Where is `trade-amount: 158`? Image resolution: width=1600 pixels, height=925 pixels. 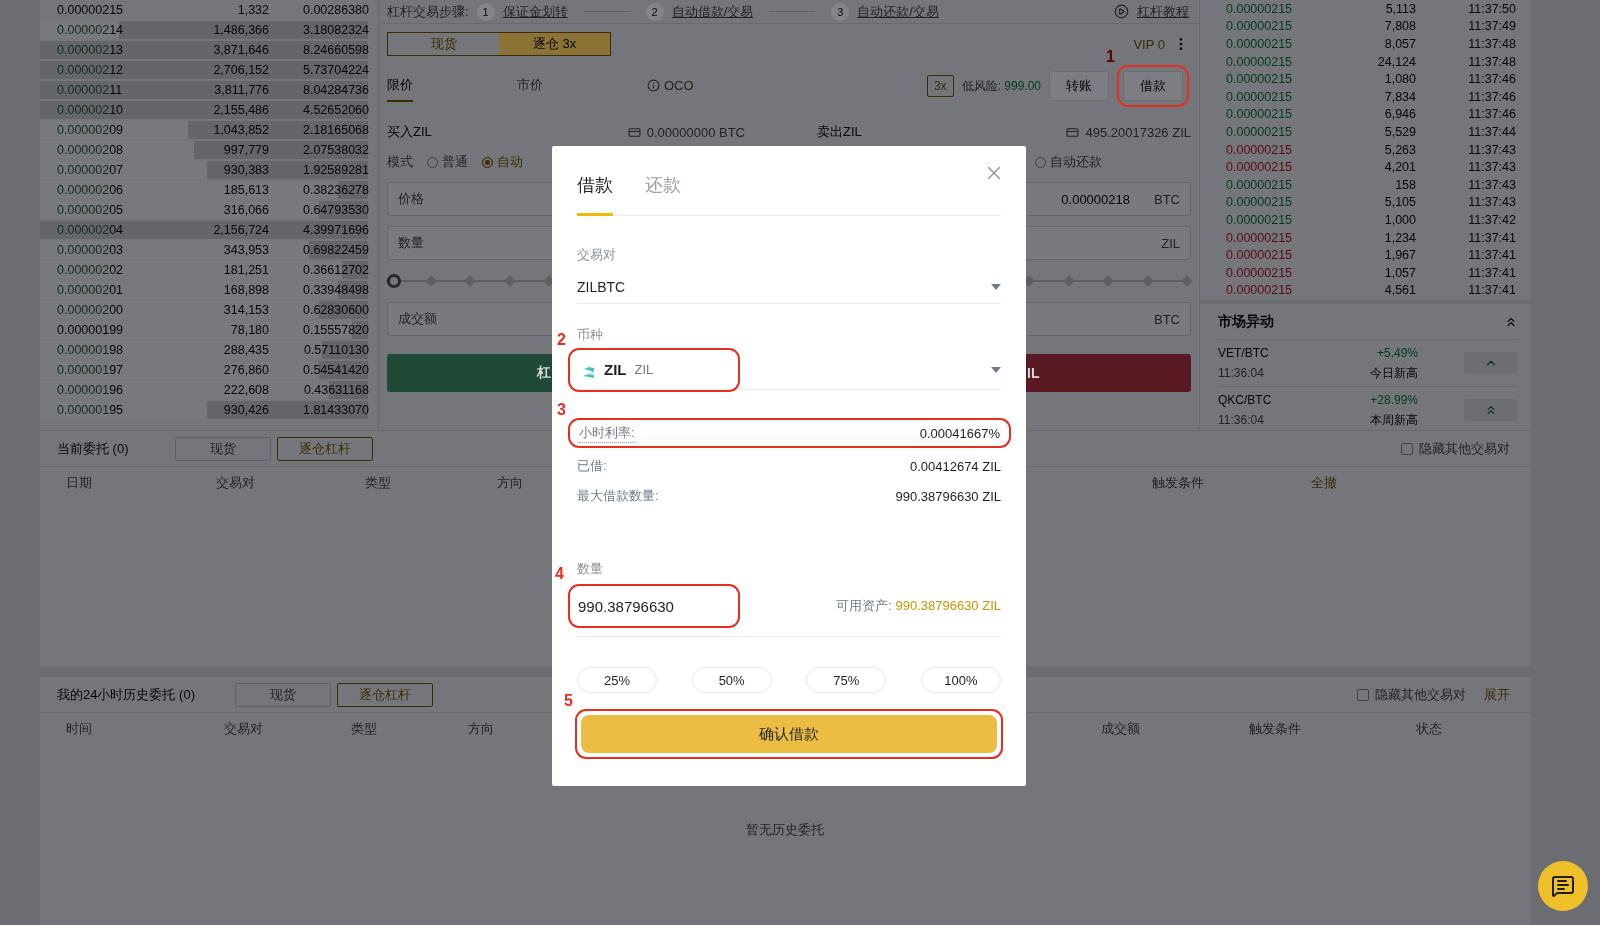
trade-amount: 158 is located at coordinates (1405, 184).